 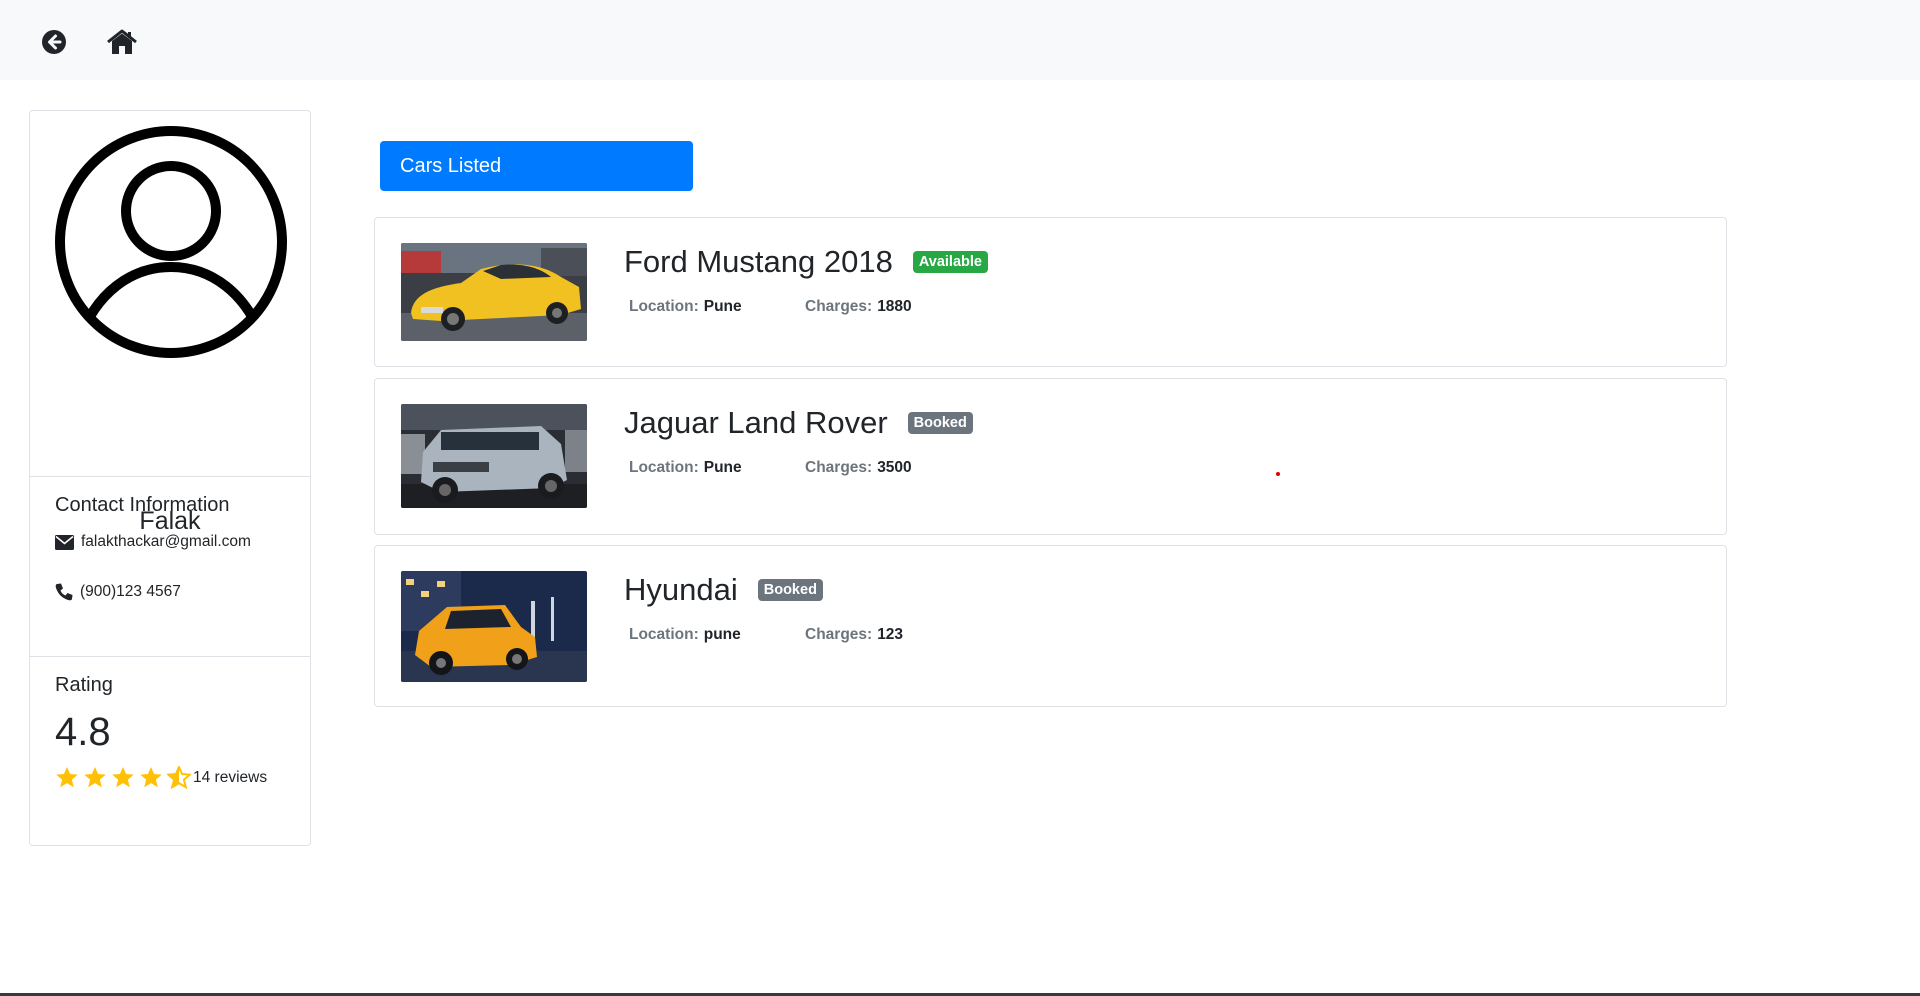 I want to click on cursor-dot, so click(x=1278, y=474).